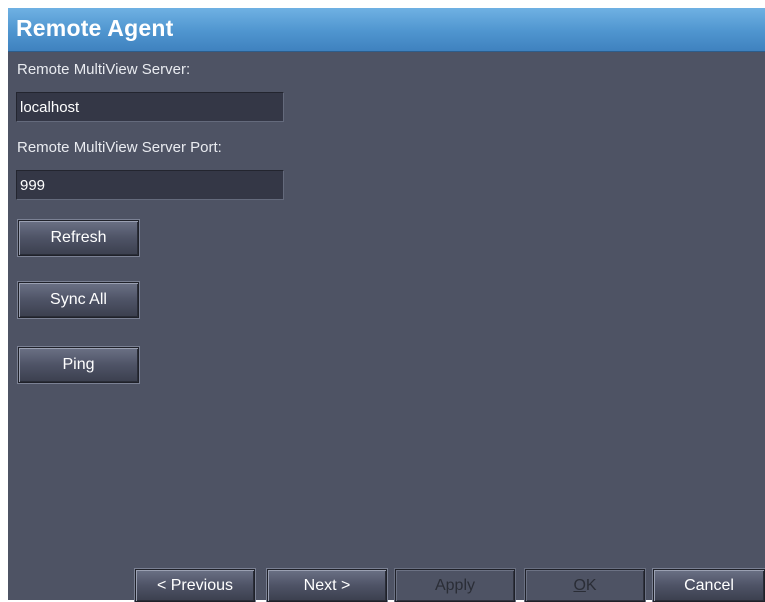 This screenshot has width=765, height=602. What do you see at coordinates (78, 365) in the screenshot?
I see `ping-button: Ping` at bounding box center [78, 365].